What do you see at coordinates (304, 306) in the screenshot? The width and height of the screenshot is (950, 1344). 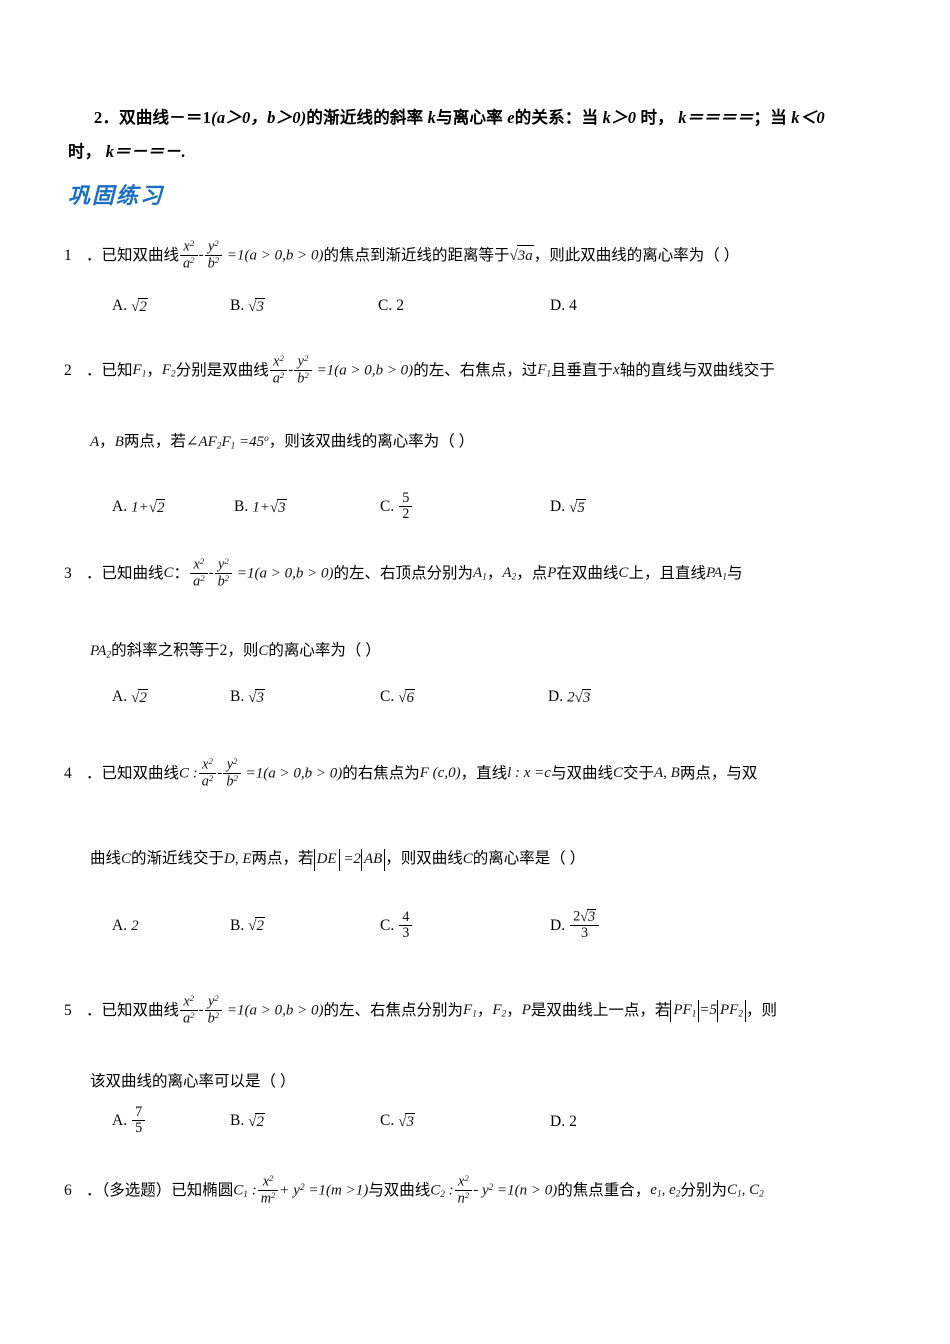 I see `option-1-B: B. √3` at bounding box center [304, 306].